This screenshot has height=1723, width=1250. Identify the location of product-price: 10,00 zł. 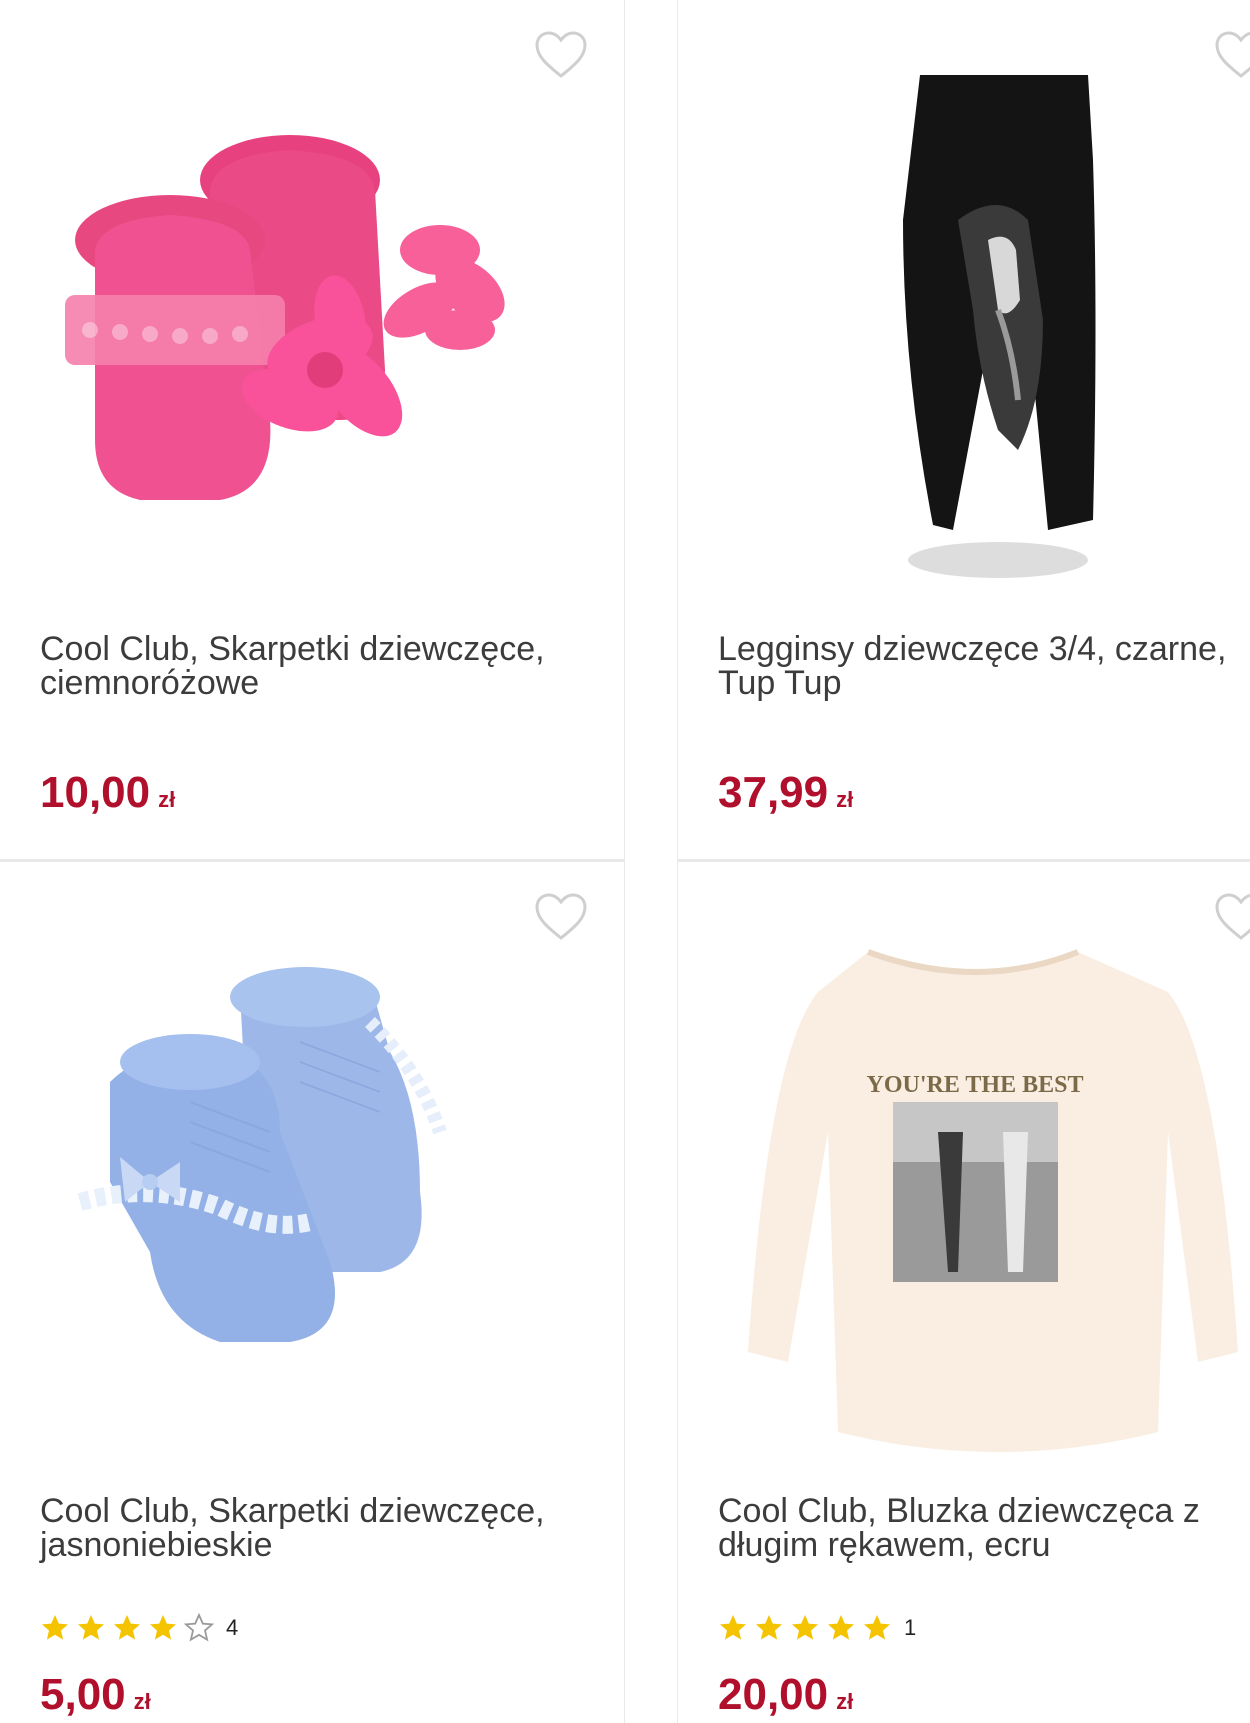
(107, 793).